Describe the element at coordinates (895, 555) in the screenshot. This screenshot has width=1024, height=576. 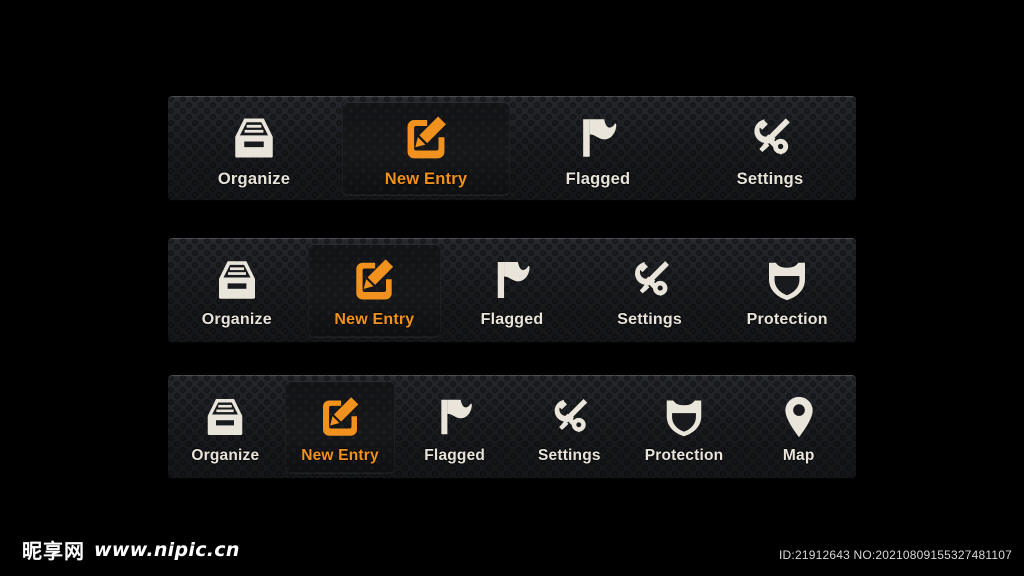
I see `asset-id-label: ID:21912643 NO:20210809155327481107` at that location.